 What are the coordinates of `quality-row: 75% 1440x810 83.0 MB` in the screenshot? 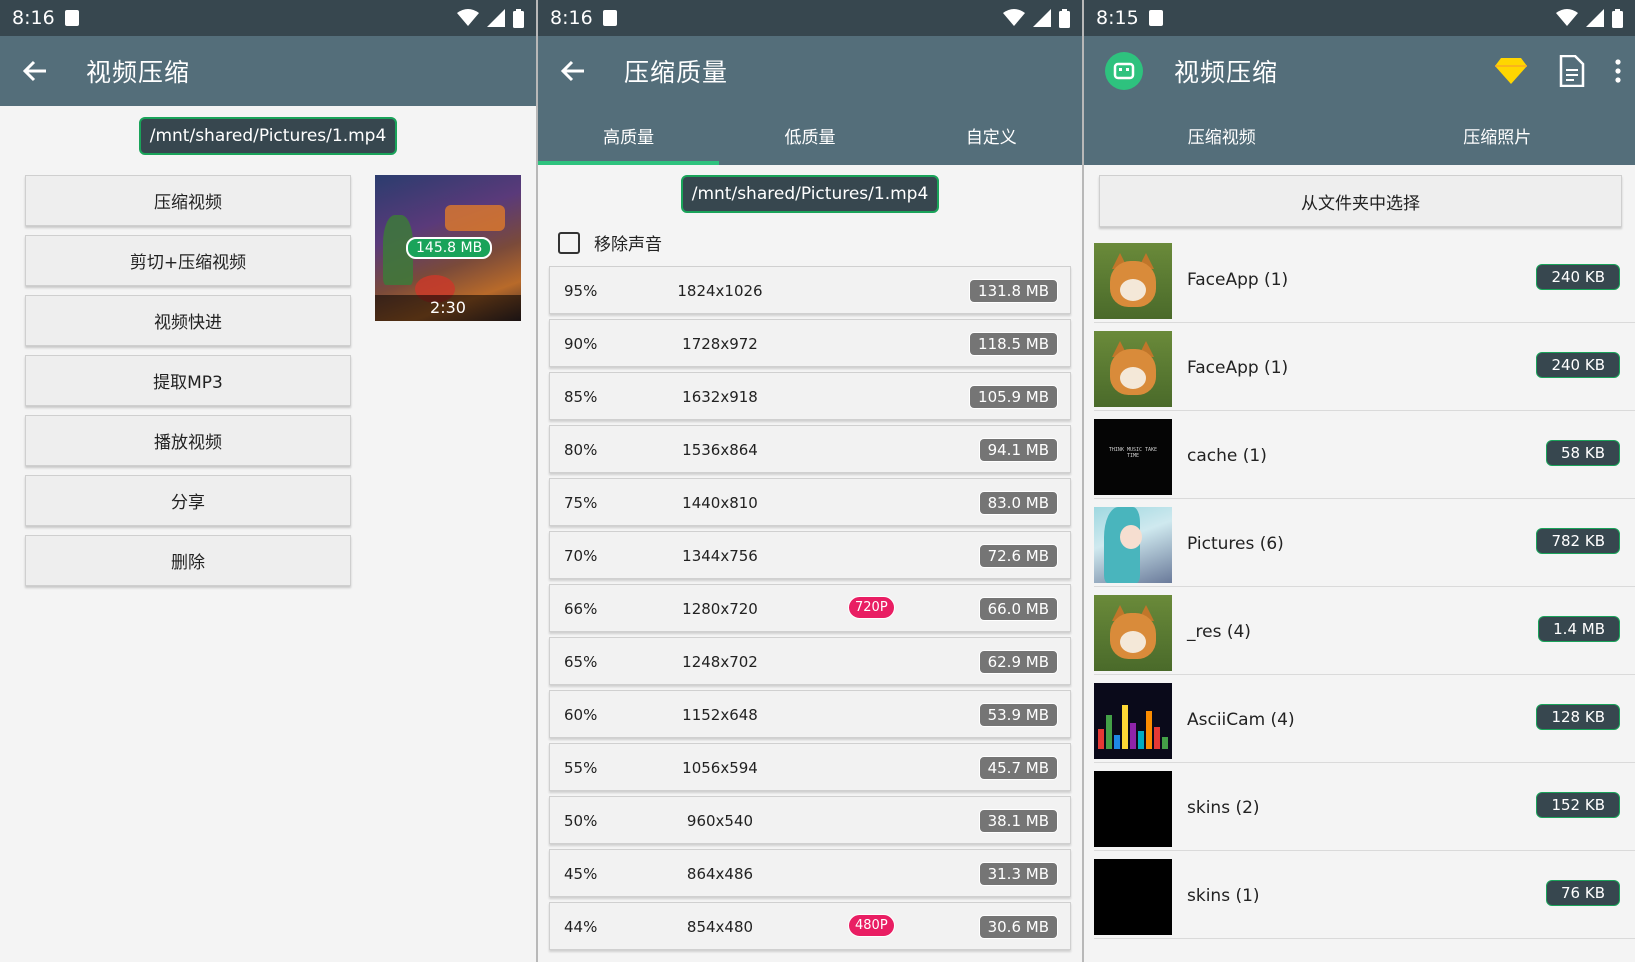 It's located at (810, 502).